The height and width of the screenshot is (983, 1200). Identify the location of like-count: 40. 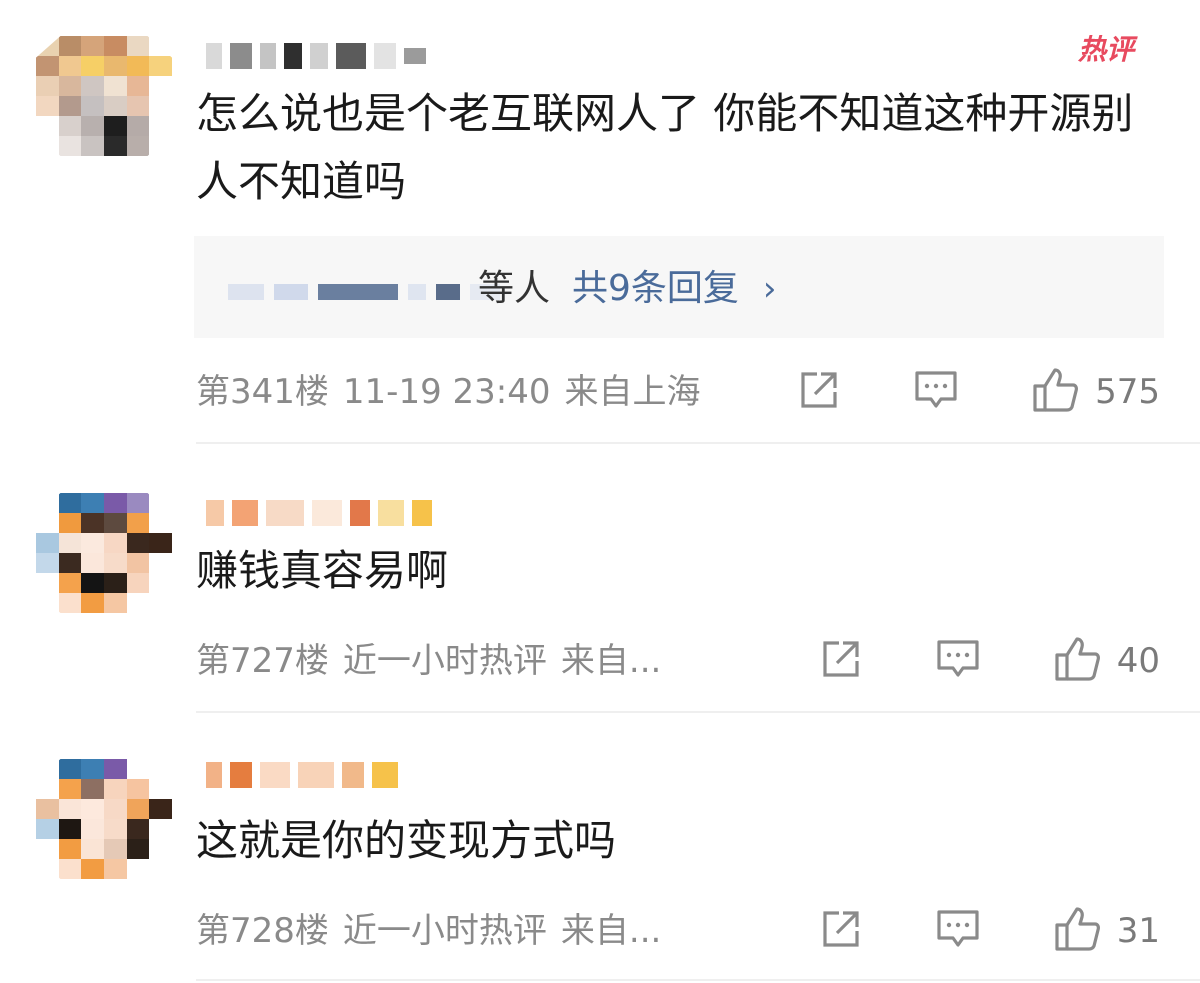
(1138, 661).